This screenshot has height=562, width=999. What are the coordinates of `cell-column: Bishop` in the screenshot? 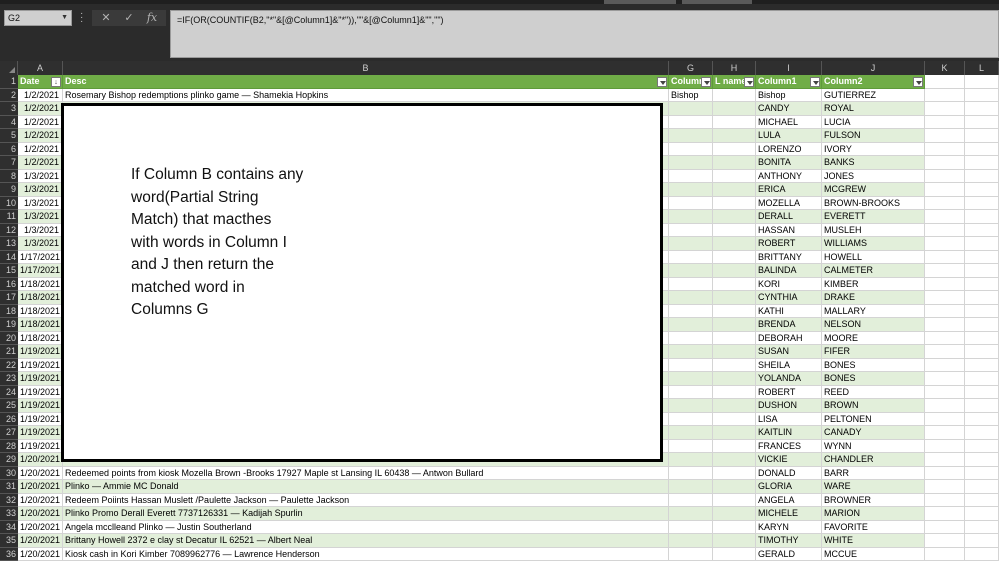 It's located at (691, 95).